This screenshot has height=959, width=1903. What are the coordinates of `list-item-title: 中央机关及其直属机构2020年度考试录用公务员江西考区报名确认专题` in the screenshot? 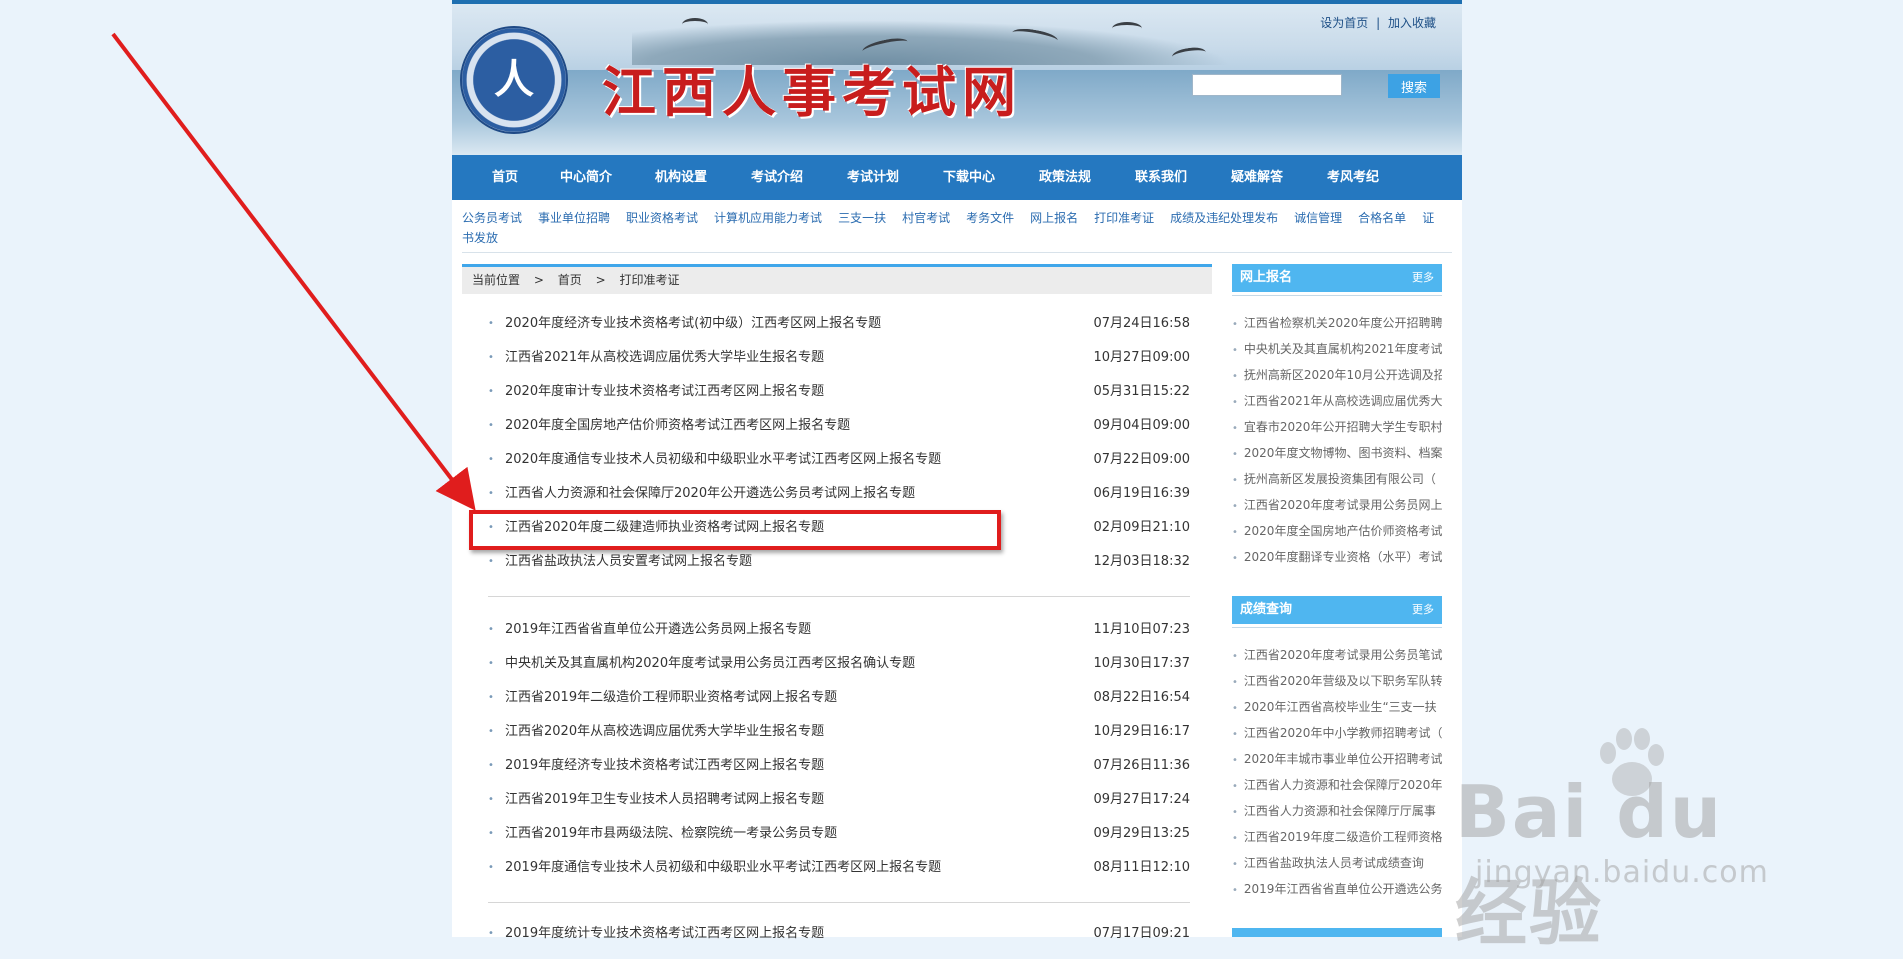 It's located at (710, 664).